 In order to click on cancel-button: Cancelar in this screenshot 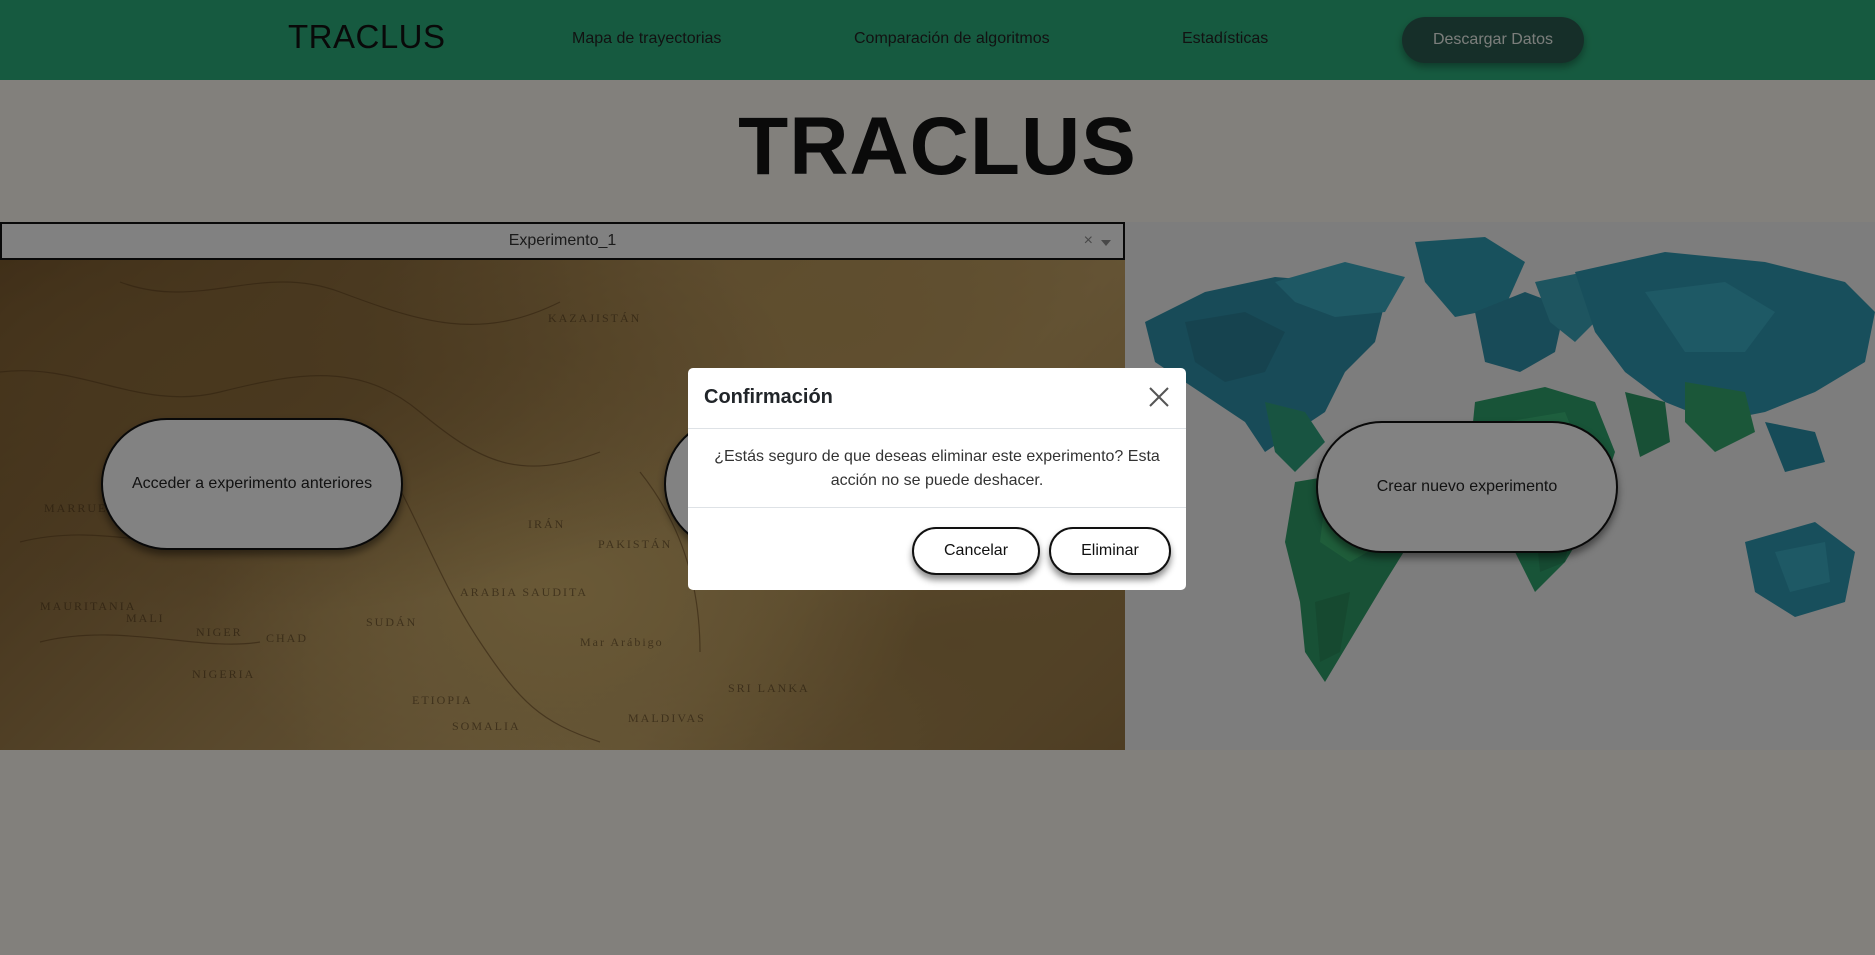, I will do `click(976, 551)`.